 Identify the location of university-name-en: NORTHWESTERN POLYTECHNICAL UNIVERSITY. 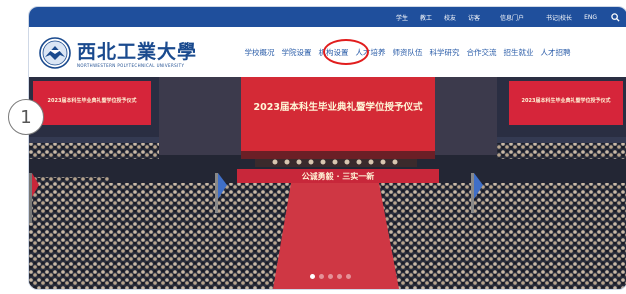
(131, 65).